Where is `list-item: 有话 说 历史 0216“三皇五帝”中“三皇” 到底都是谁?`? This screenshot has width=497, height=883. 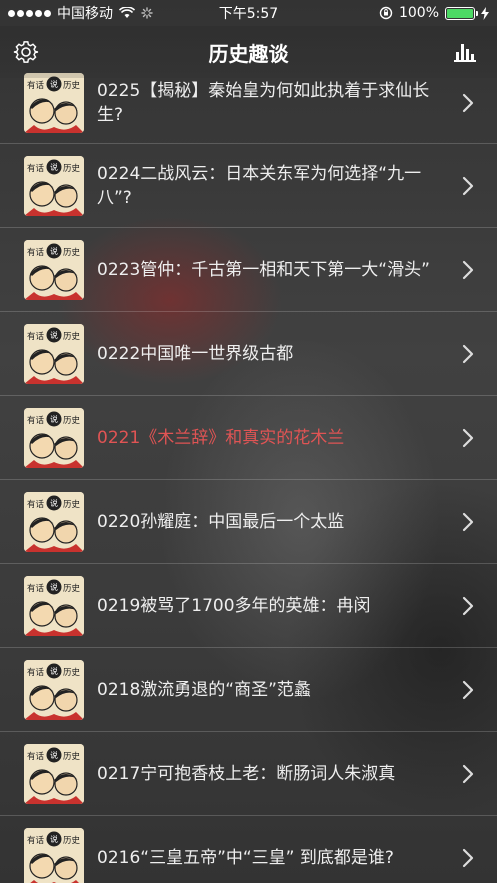 list-item: 有话 说 历史 0216“三皇五帝”中“三皇” 到底都是谁? is located at coordinates (248, 849).